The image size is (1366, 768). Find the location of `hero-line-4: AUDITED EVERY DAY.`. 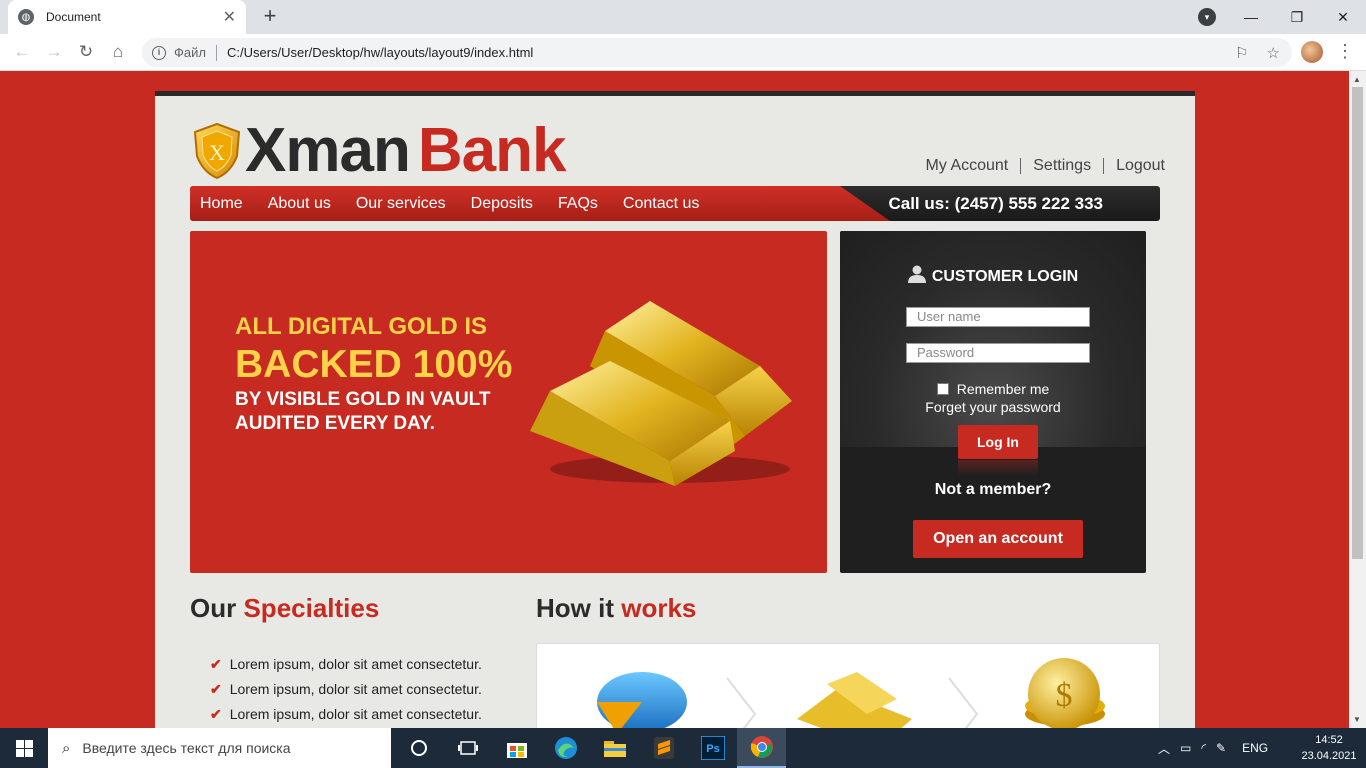

hero-line-4: AUDITED EVERY DAY. is located at coordinates (335, 423).